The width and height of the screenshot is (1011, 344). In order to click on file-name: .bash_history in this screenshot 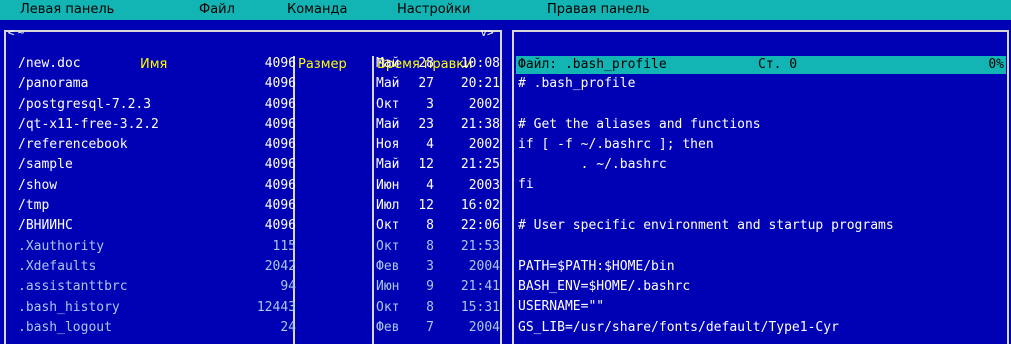, I will do `click(69, 307)`.